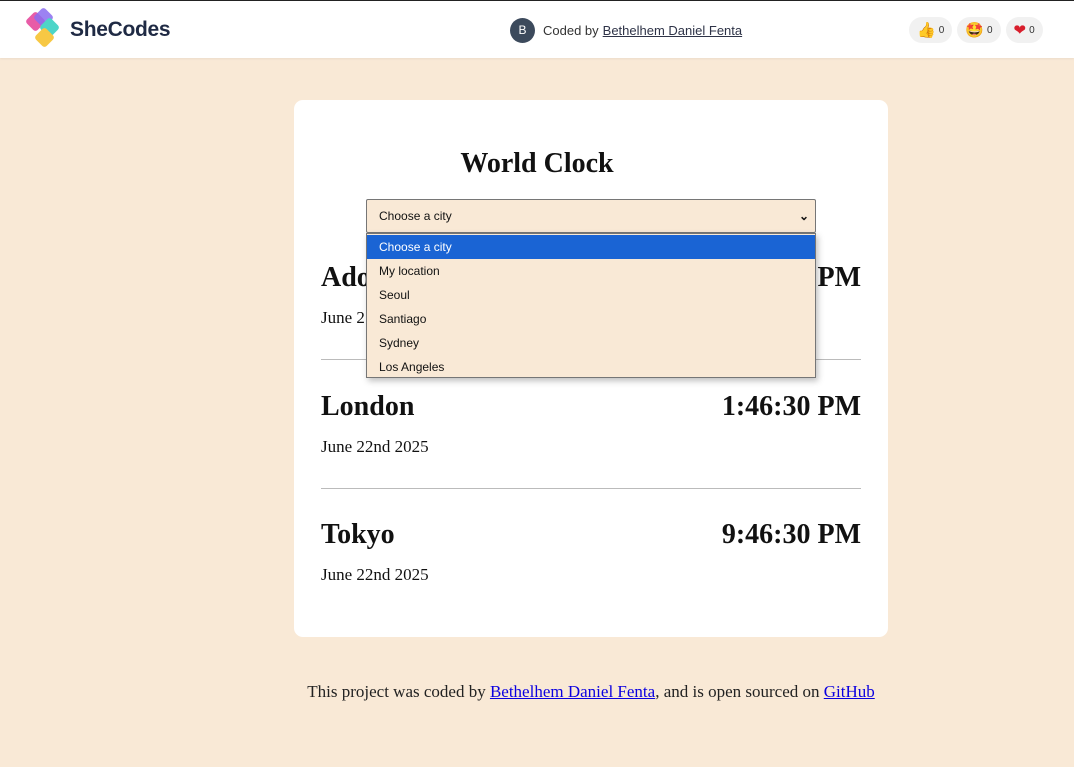 The image size is (1074, 767). I want to click on option-choose-a-city: Choose a city, so click(591, 247).